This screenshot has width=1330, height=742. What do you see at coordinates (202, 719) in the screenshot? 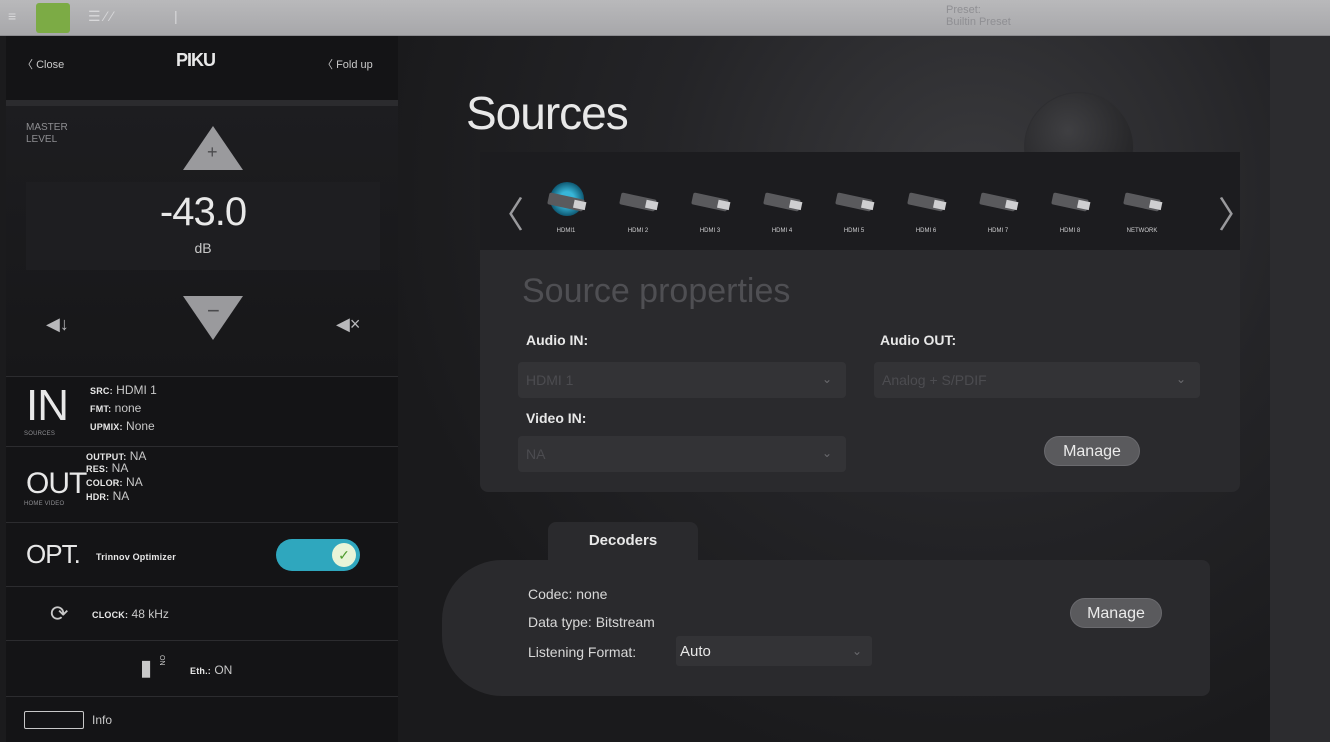
I see `info-row: Info` at bounding box center [202, 719].